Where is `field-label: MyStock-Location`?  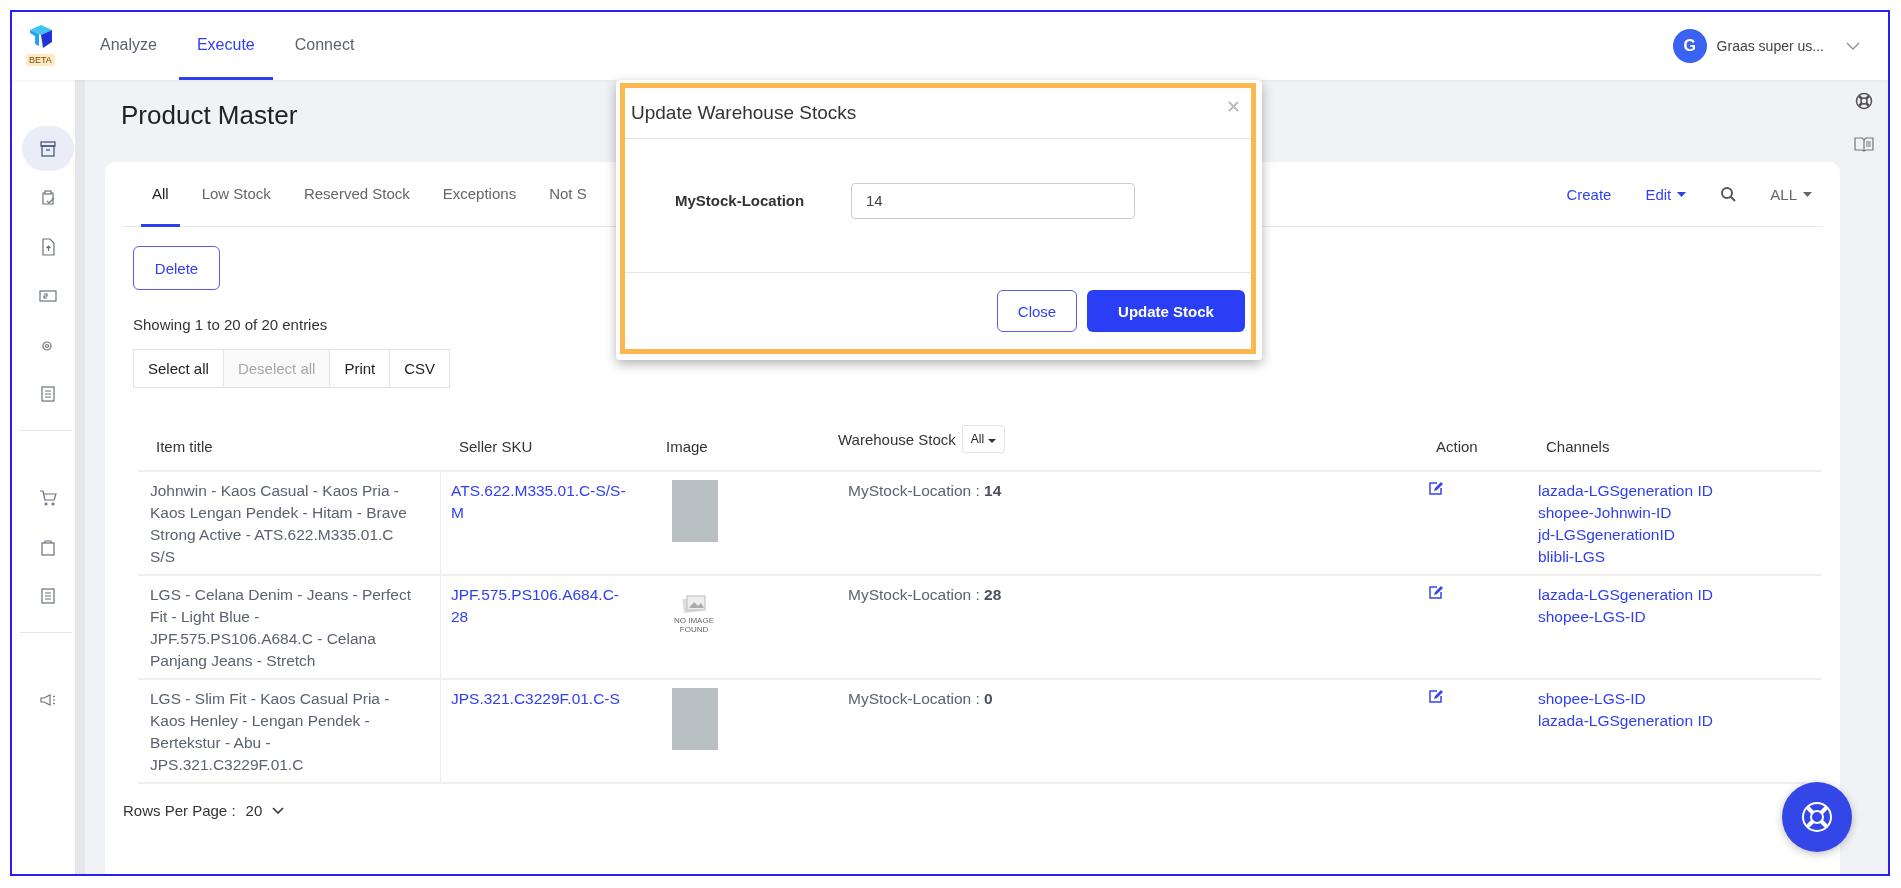 field-label: MyStock-Location is located at coordinates (740, 200).